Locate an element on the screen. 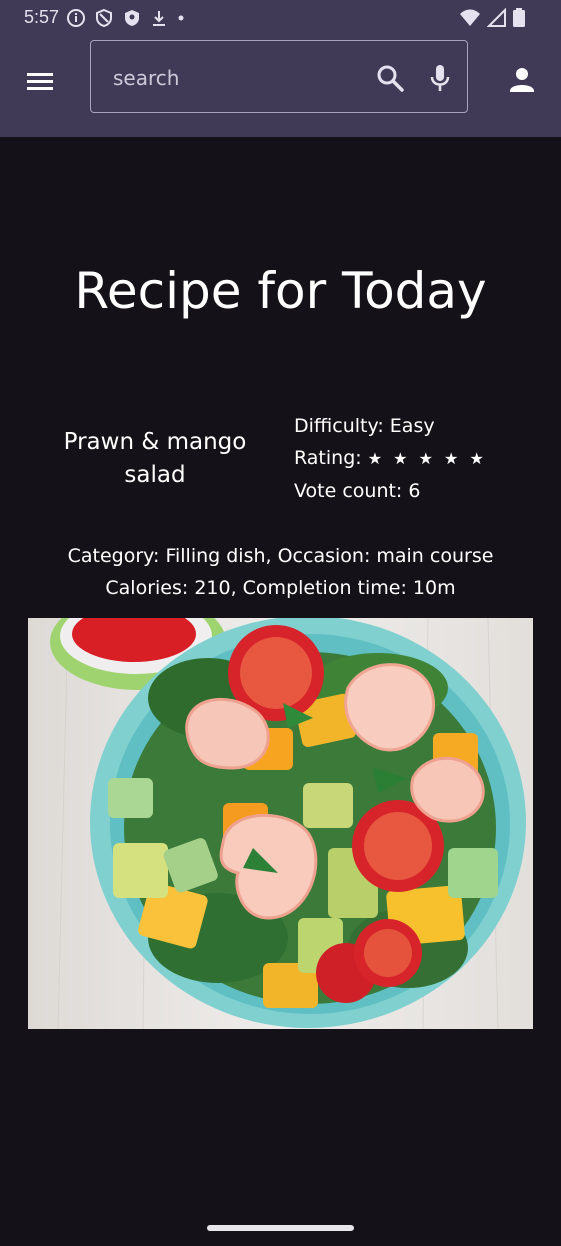 Image resolution: width=561 pixels, height=1246 pixels. rating-row: Rating: ★ ★ ★ ★ ★ is located at coordinates (419, 458).